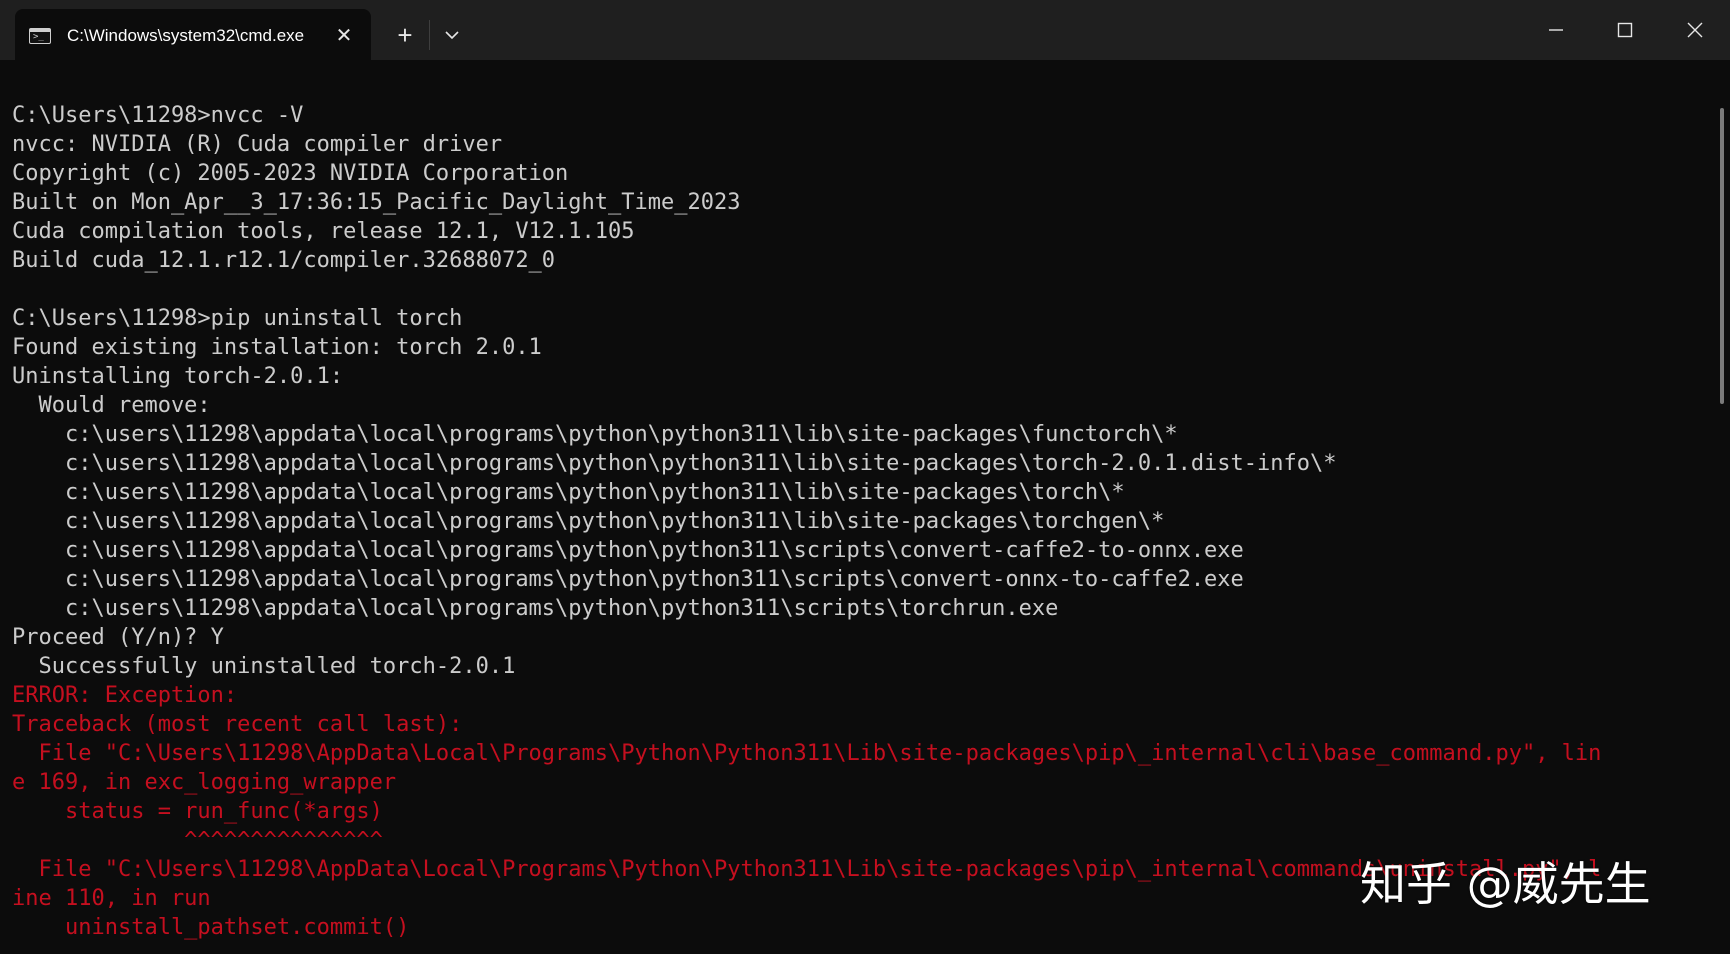 The image size is (1730, 954). I want to click on tab-cmd: >_ C:\Windows\system32\cmd.exe ✕, so click(193, 34).